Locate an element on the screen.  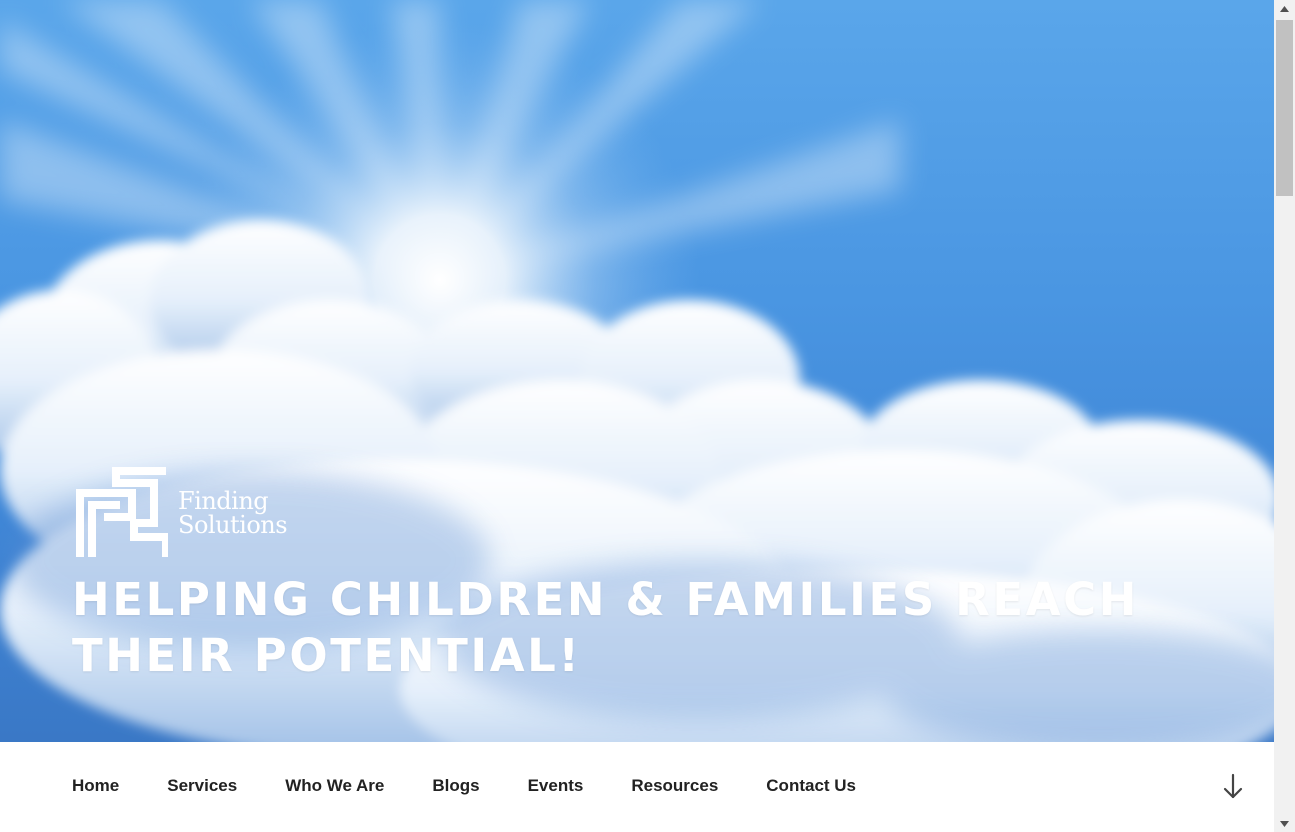
scroll-down-button is located at coordinates (1284, 823).